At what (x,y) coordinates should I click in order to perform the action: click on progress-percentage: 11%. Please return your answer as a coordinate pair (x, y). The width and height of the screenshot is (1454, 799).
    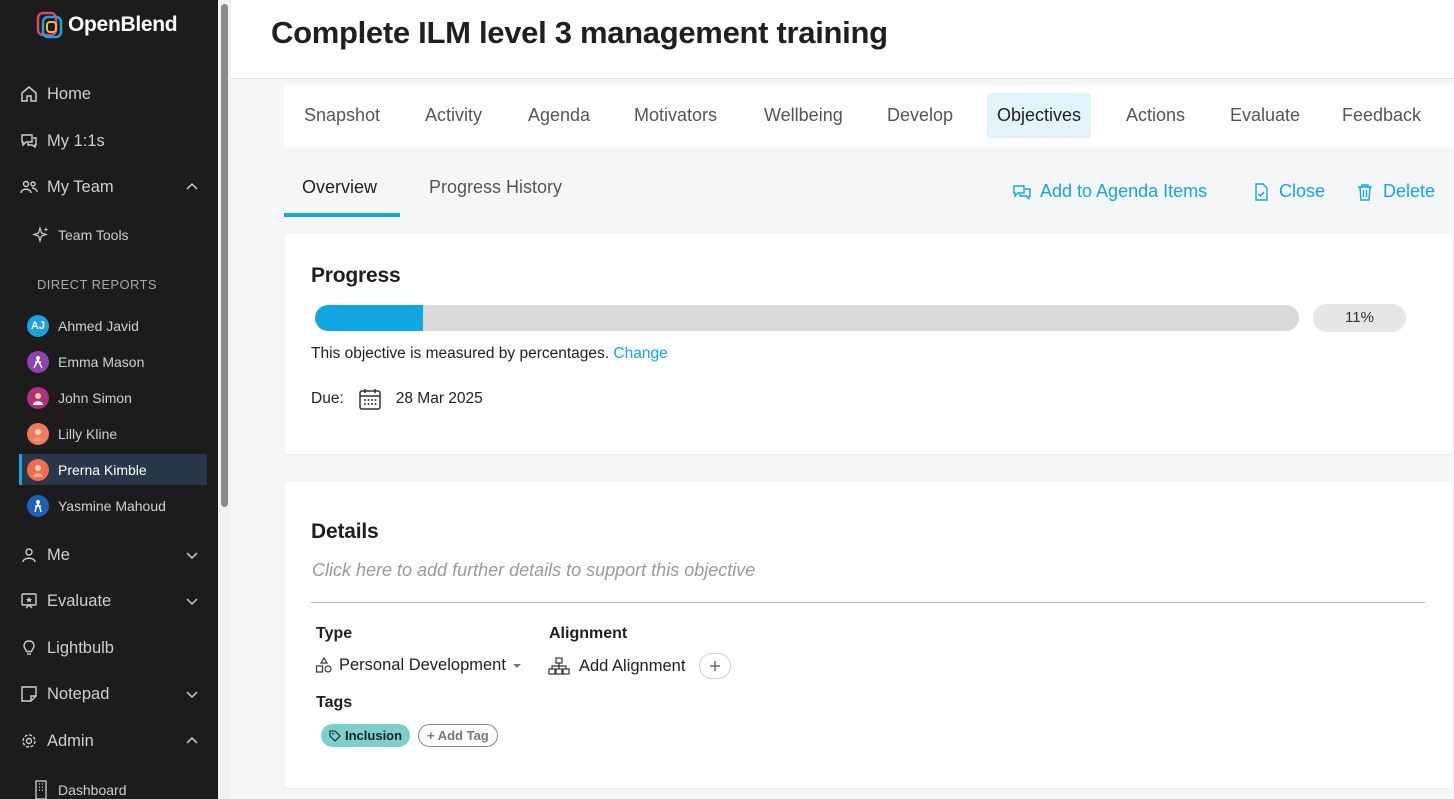
    Looking at the image, I should click on (1359, 318).